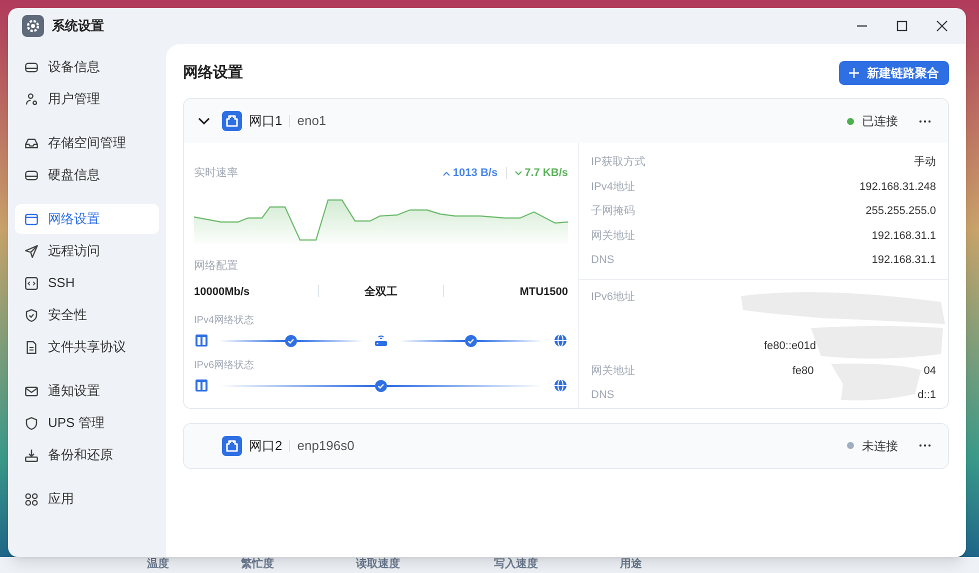  What do you see at coordinates (381, 340) in the screenshot?
I see `router-icon` at bounding box center [381, 340].